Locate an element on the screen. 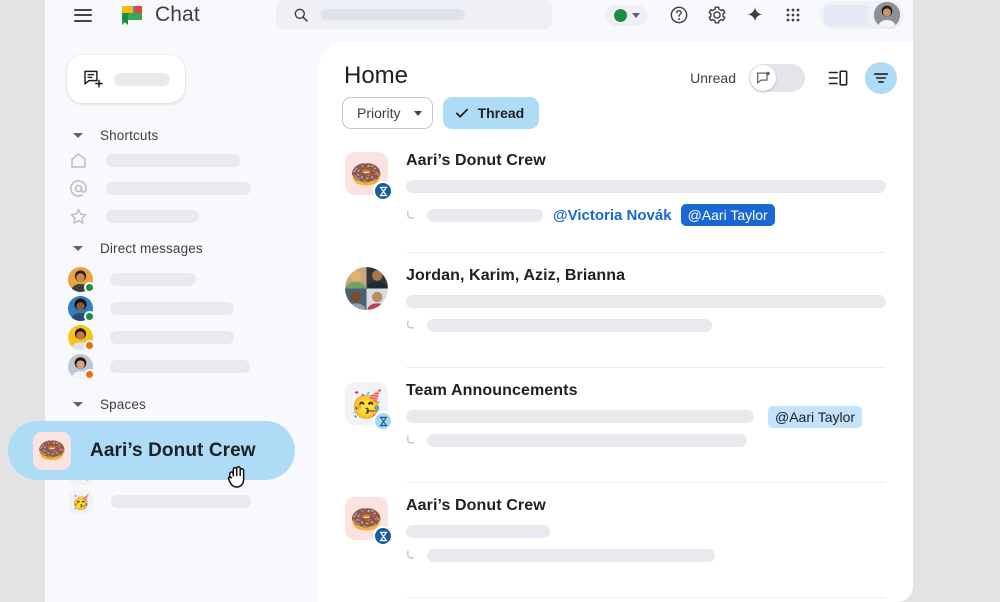 The width and height of the screenshot is (1000, 602). top-bar-actions is located at coordinates (754, 15).